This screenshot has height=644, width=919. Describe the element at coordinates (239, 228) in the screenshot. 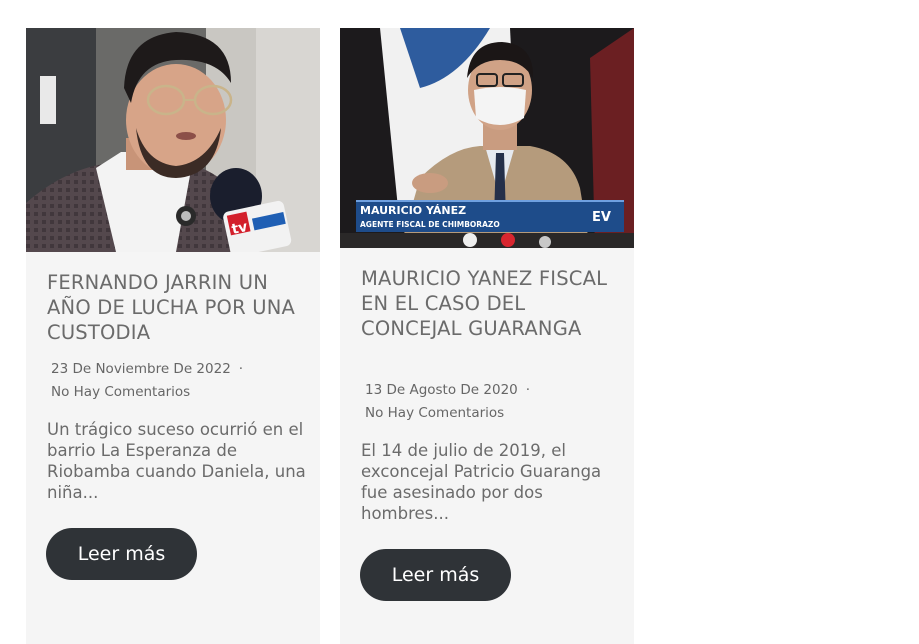

I see `tv-logo-text: tv` at that location.